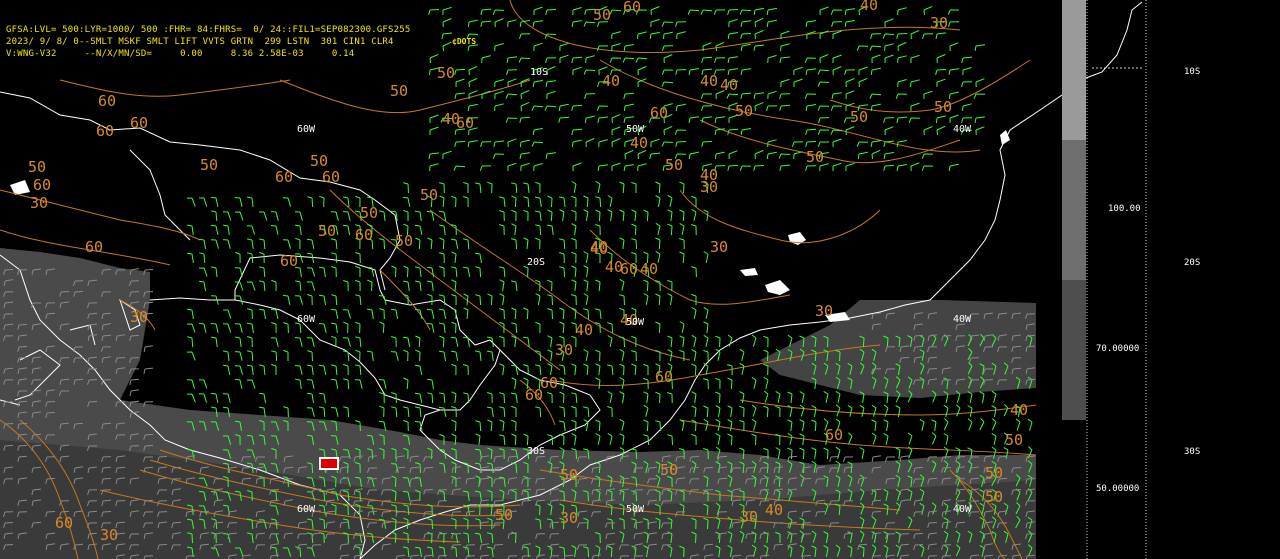  Describe the element at coordinates (1074, 350) in the screenshot. I see `legend-scale-lower` at that location.